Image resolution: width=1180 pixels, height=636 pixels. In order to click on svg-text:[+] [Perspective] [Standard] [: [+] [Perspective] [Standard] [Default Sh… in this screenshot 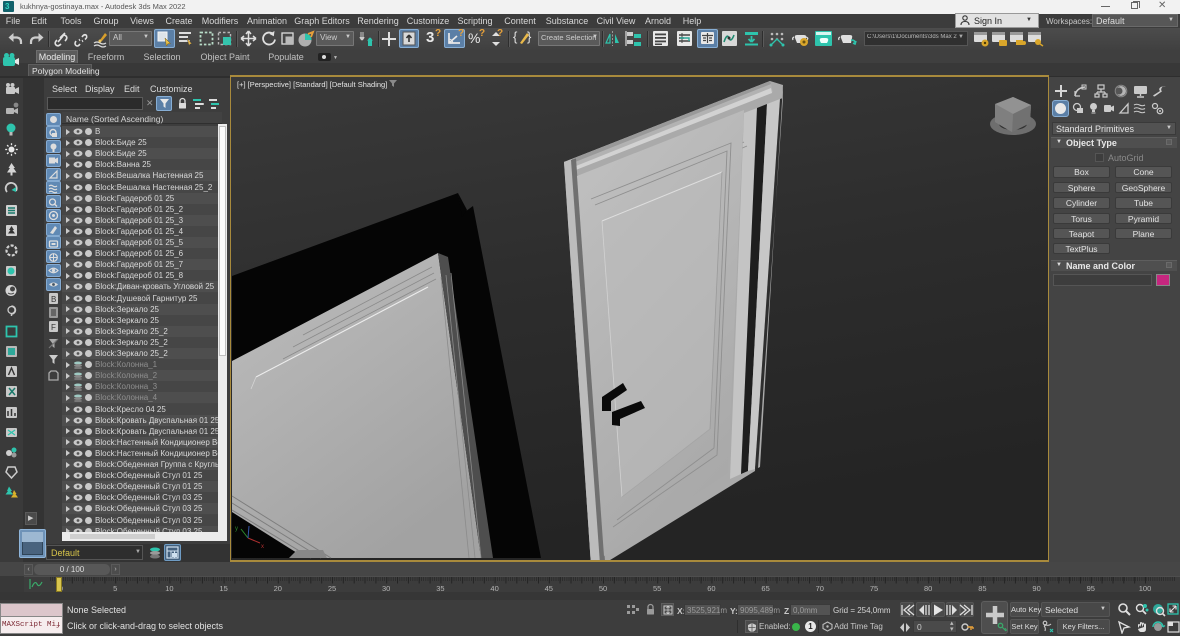, I will do `click(312, 84)`.